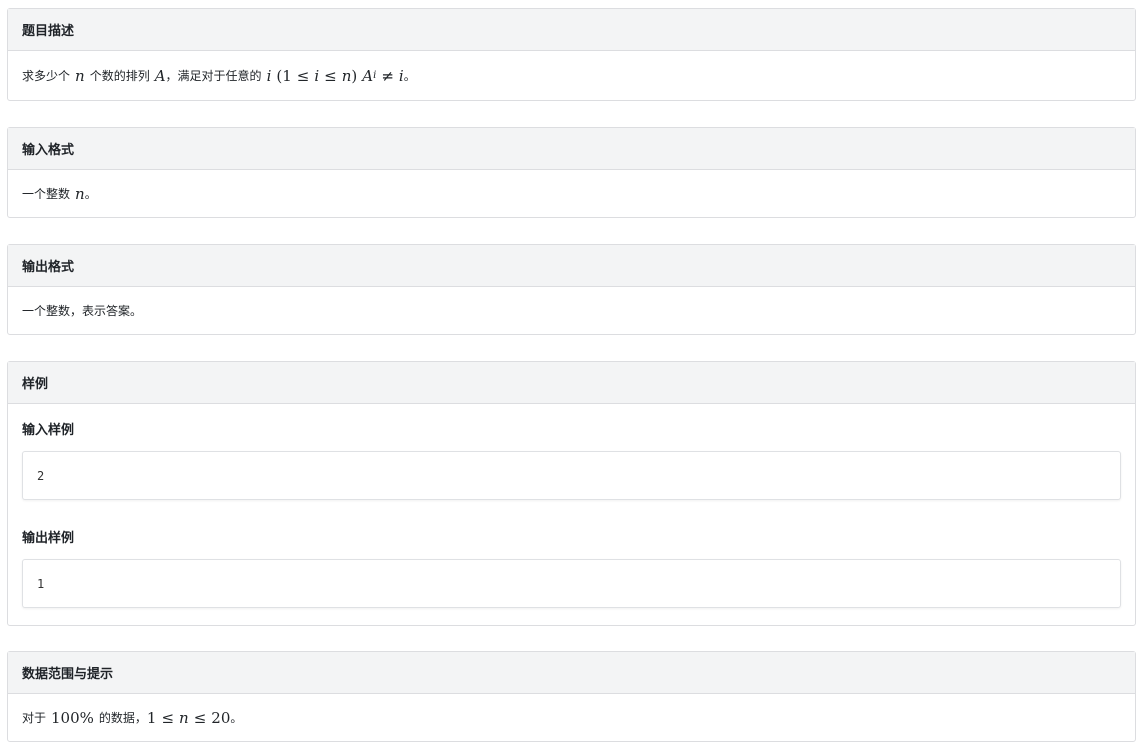  I want to click on input-format-text: 一个整数, so click(46, 194).